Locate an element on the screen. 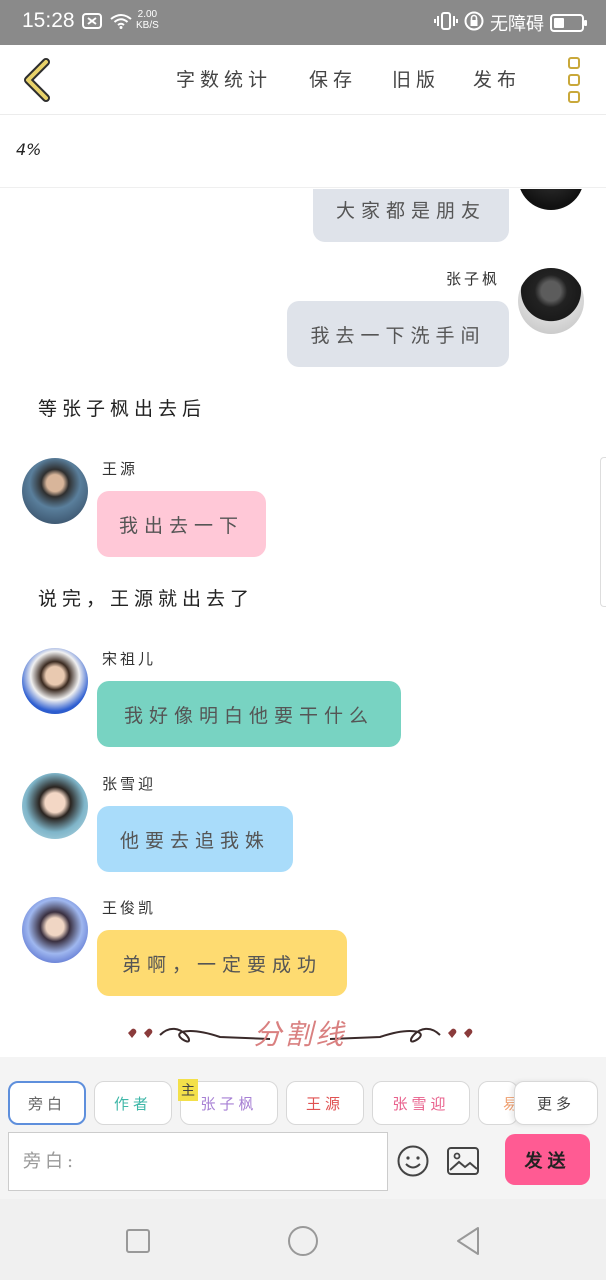 The image size is (606, 1280). network-speed: 2.00 KB/S is located at coordinates (147, 20).